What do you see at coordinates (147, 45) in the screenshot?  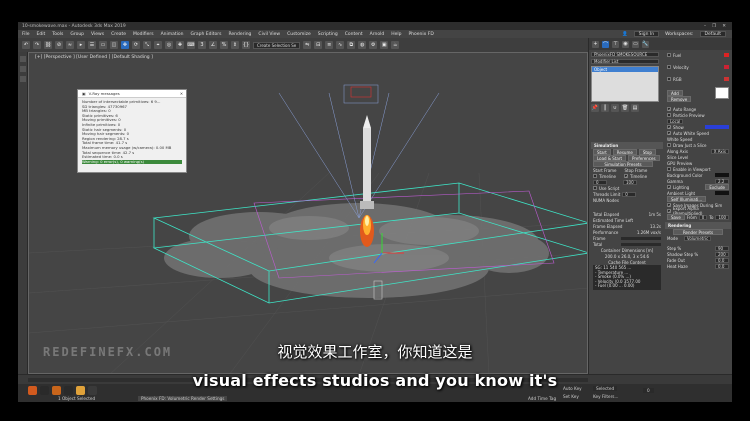 I see `select-scale-icon: ⤡` at bounding box center [147, 45].